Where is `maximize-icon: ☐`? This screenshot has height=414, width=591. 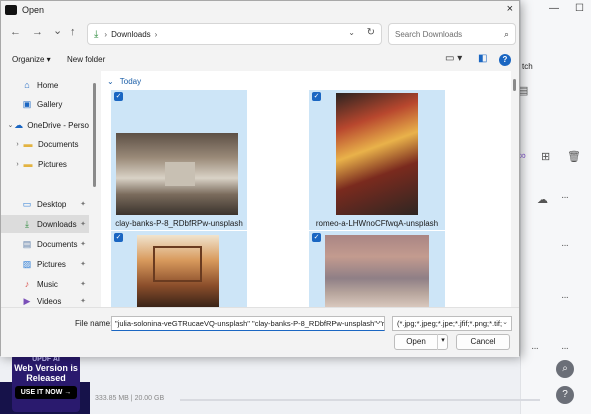 maximize-icon: ☐ is located at coordinates (579, 8).